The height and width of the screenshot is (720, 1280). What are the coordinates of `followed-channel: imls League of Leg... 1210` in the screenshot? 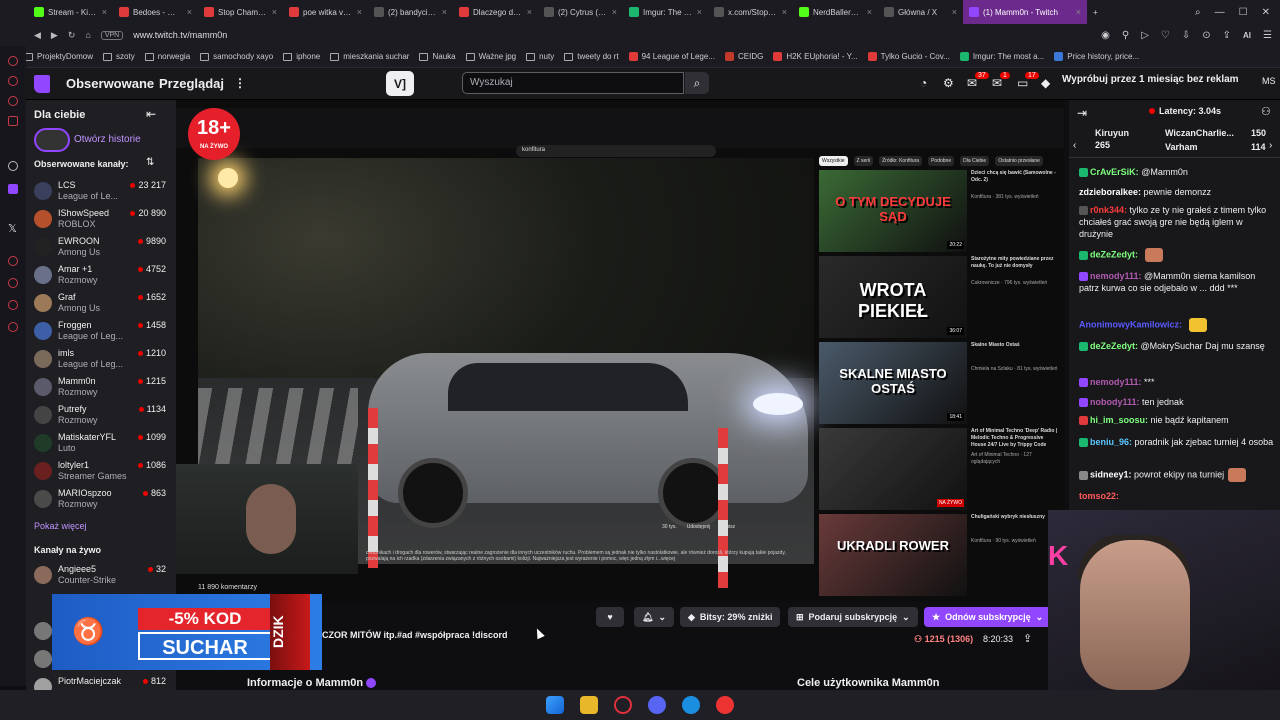 It's located at (102, 360).